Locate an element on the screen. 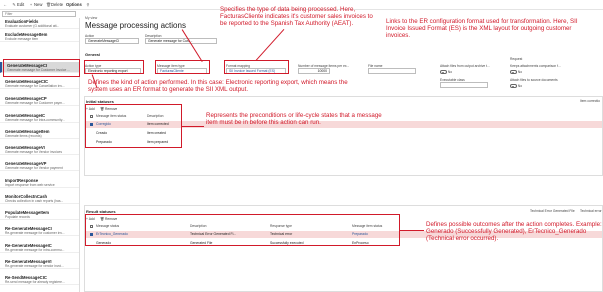 This screenshot has height=292, width=603. back-arrow-icon: ← is located at coordinates (5, 4).